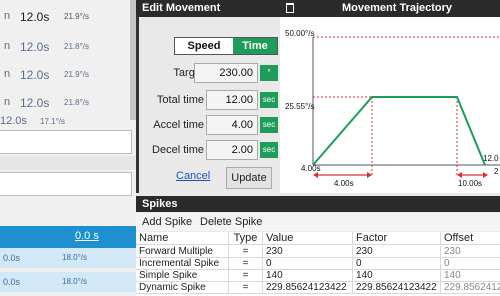 The width and height of the screenshot is (500, 296). I want to click on total-time-field: 12.00, so click(232, 100).